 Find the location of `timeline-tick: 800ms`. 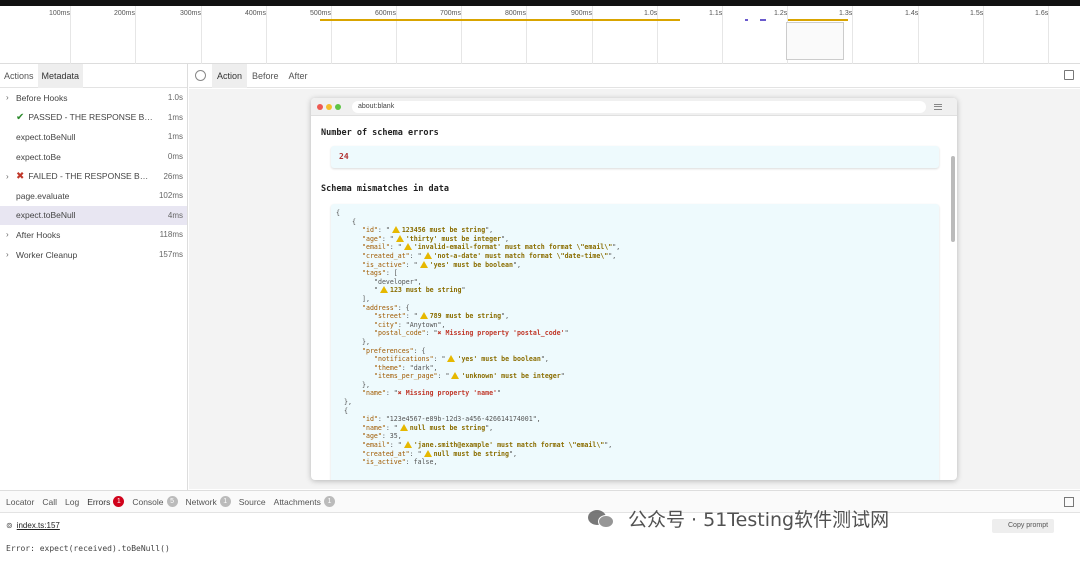

timeline-tick: 800ms is located at coordinates (516, 35).